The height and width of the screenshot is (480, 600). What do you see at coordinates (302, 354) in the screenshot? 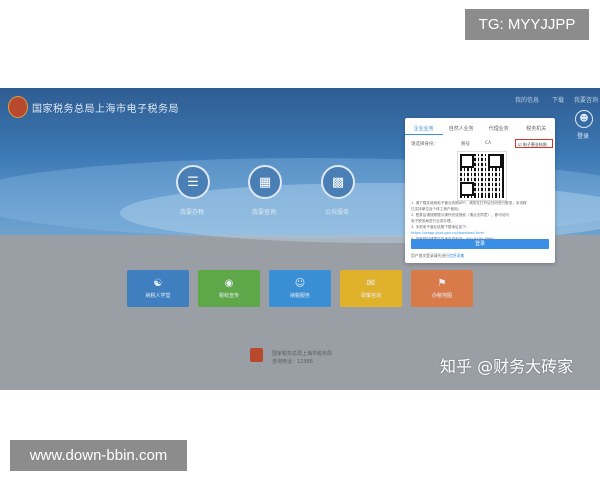
I see `footer-org: 国家税务总局上海市税务局` at bounding box center [302, 354].